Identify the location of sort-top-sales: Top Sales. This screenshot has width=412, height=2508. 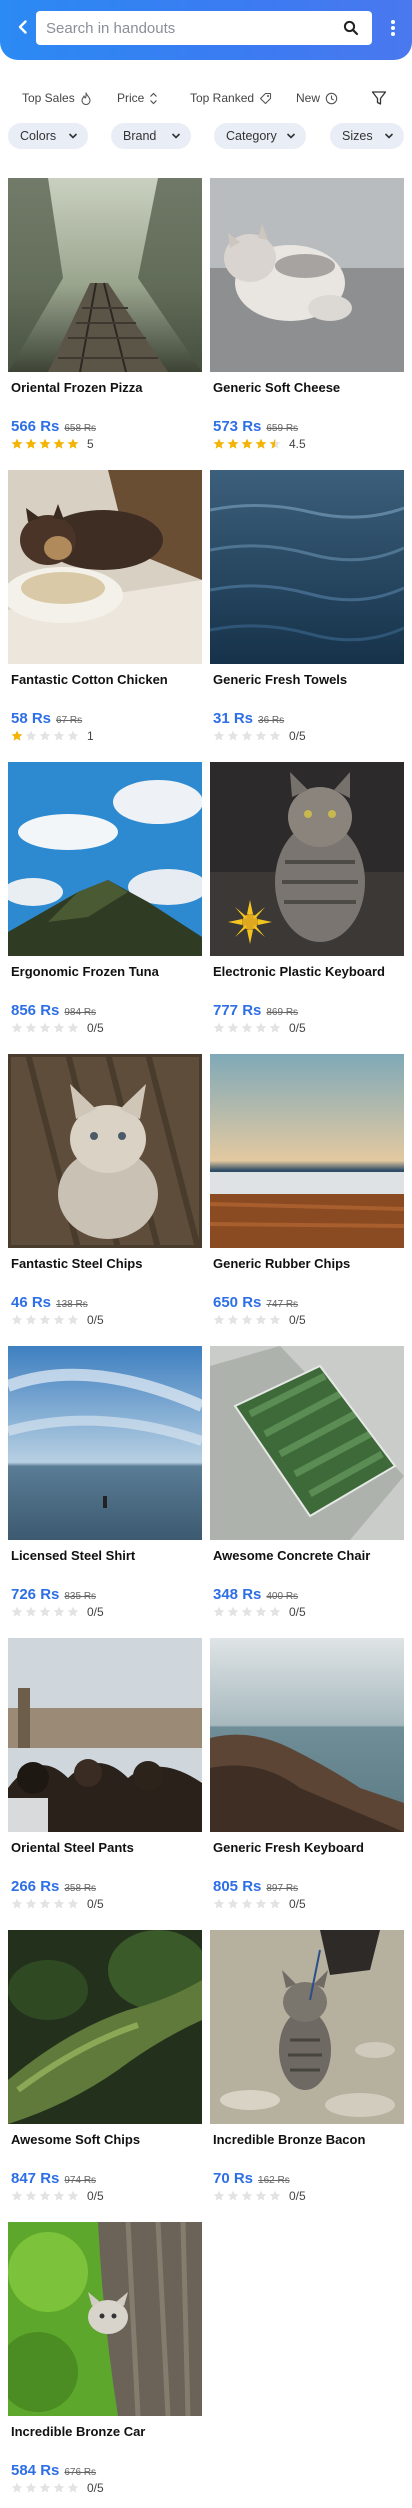
(57, 98).